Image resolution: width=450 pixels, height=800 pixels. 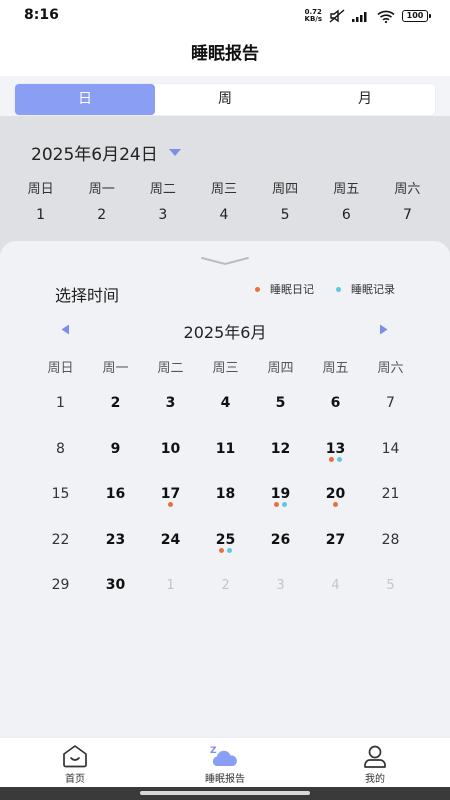 I want to click on sleep-record-dot-icon, so click(x=229, y=550).